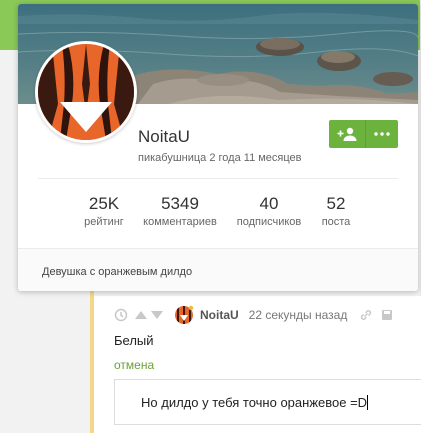 Image resolution: width=421 pixels, height=433 pixels. What do you see at coordinates (164, 137) in the screenshot?
I see `profile-username: NoitaU` at bounding box center [164, 137].